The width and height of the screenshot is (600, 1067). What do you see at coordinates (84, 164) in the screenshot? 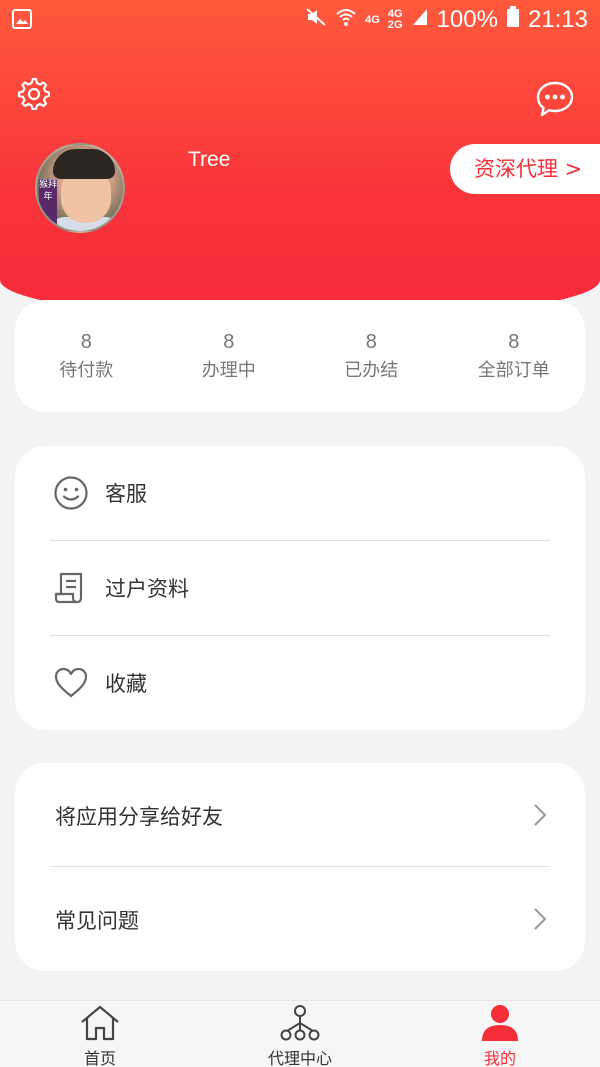
I see `avatar-hair` at bounding box center [84, 164].